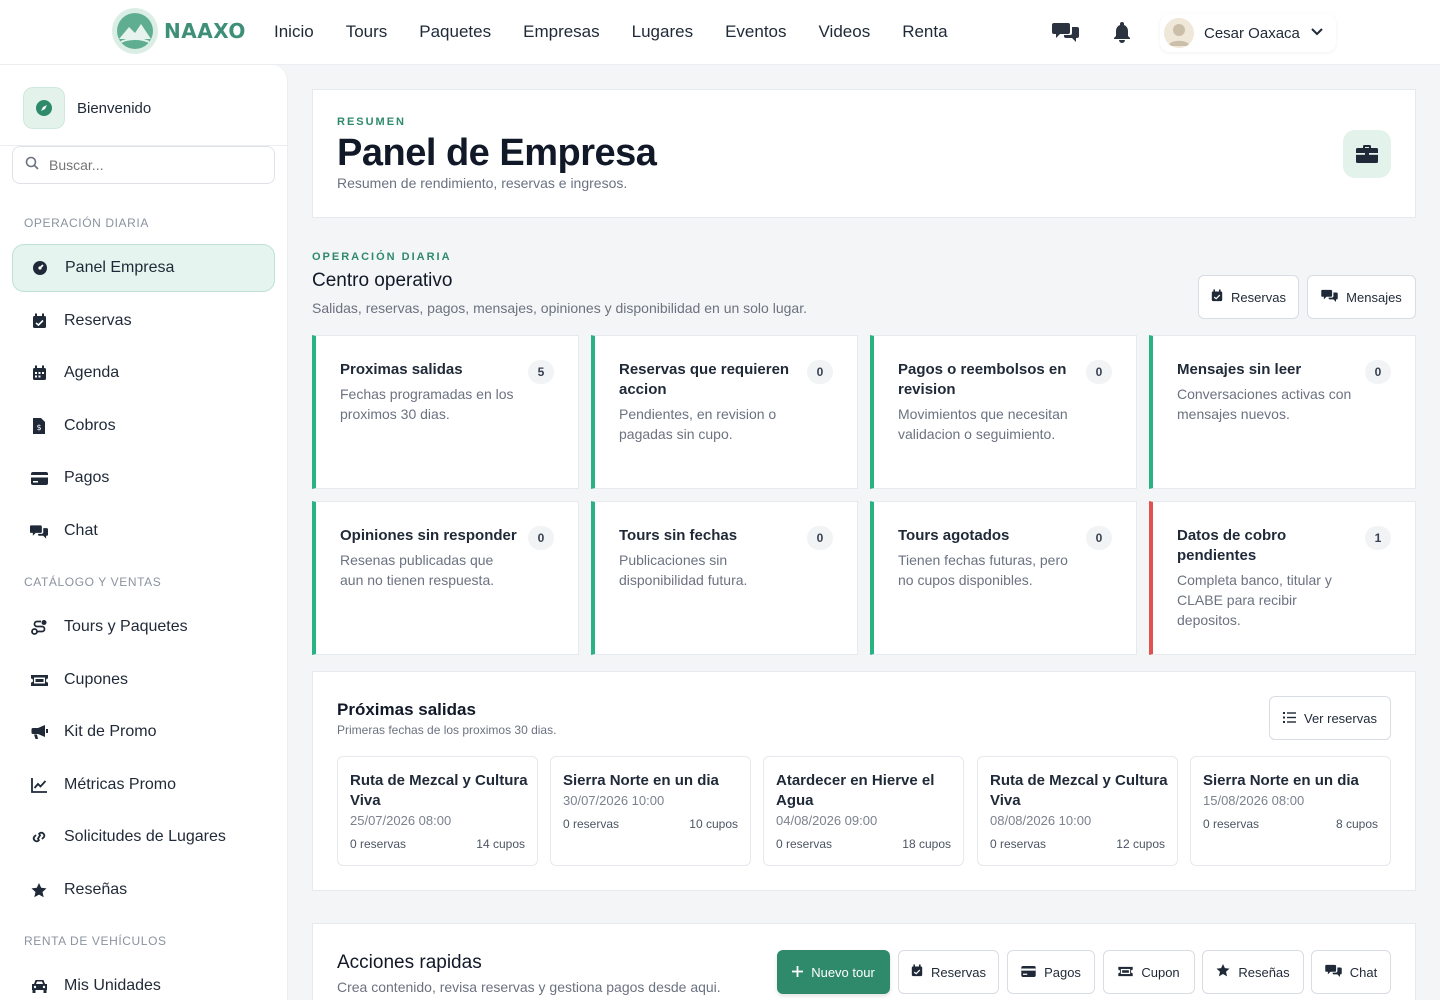  I want to click on search-input, so click(154, 165).